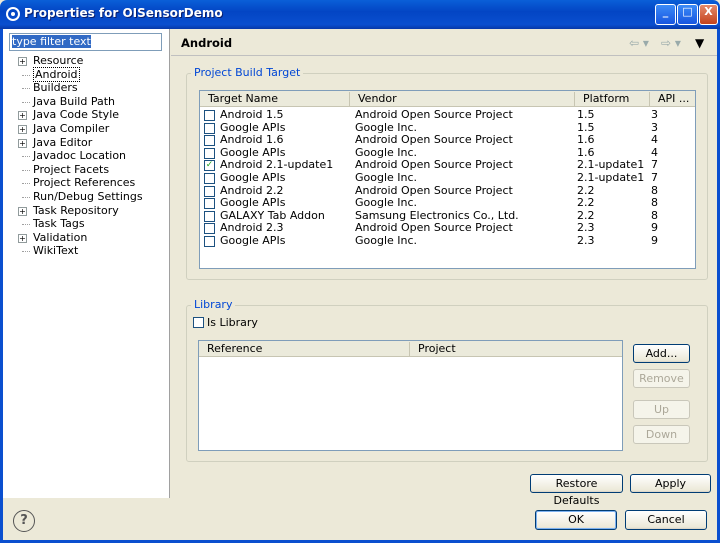 The height and width of the screenshot is (543, 720). I want to click on tree-item: + Task Repository, so click(86, 211).